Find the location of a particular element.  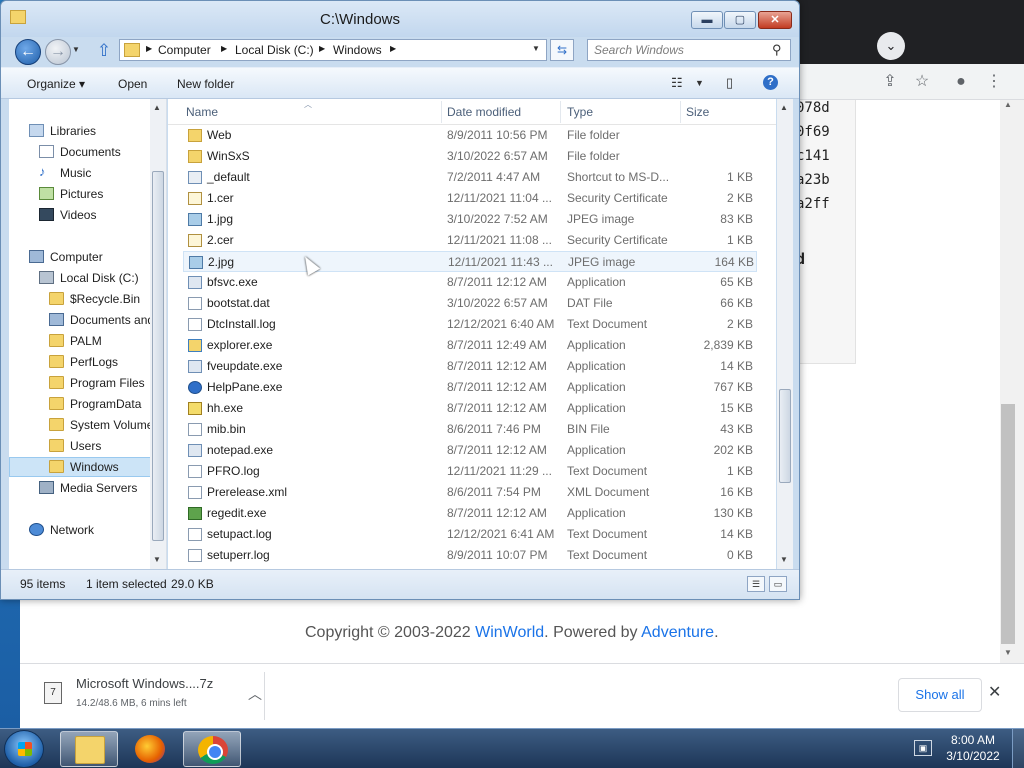

close-button: ✕ is located at coordinates (775, 20).